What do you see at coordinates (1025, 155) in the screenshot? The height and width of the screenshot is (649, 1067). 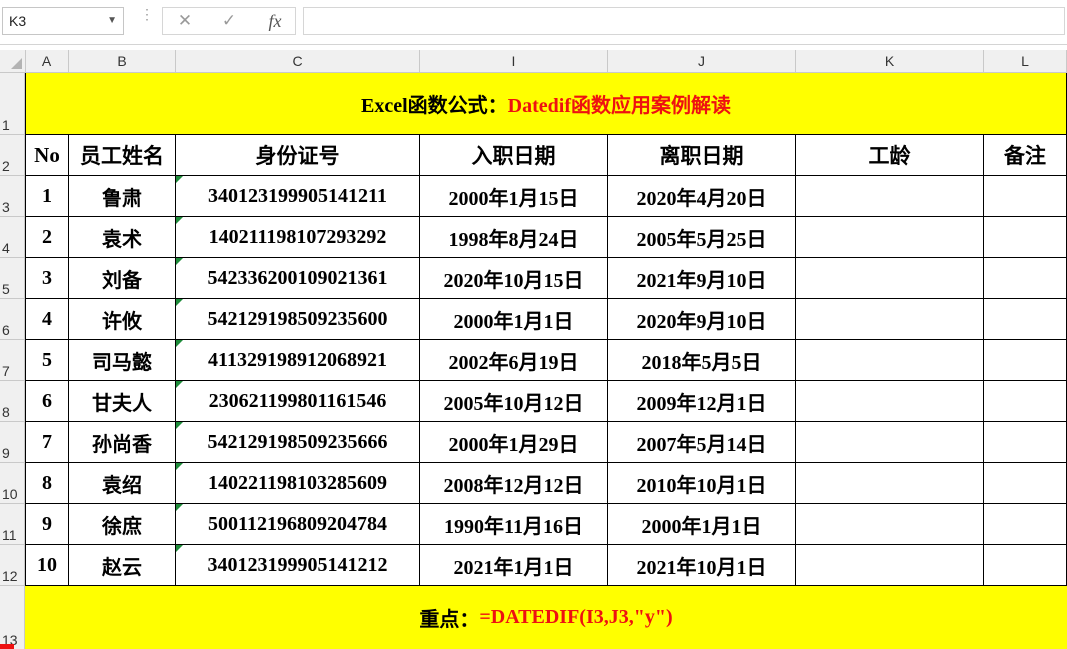 I see `header-cell-remarks: 备注` at bounding box center [1025, 155].